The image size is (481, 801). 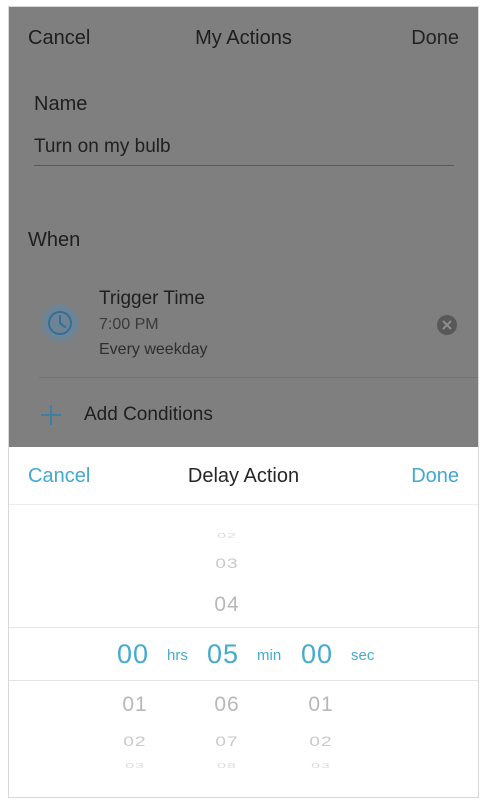 I want to click on minutes-option: 06, so click(x=227, y=705).